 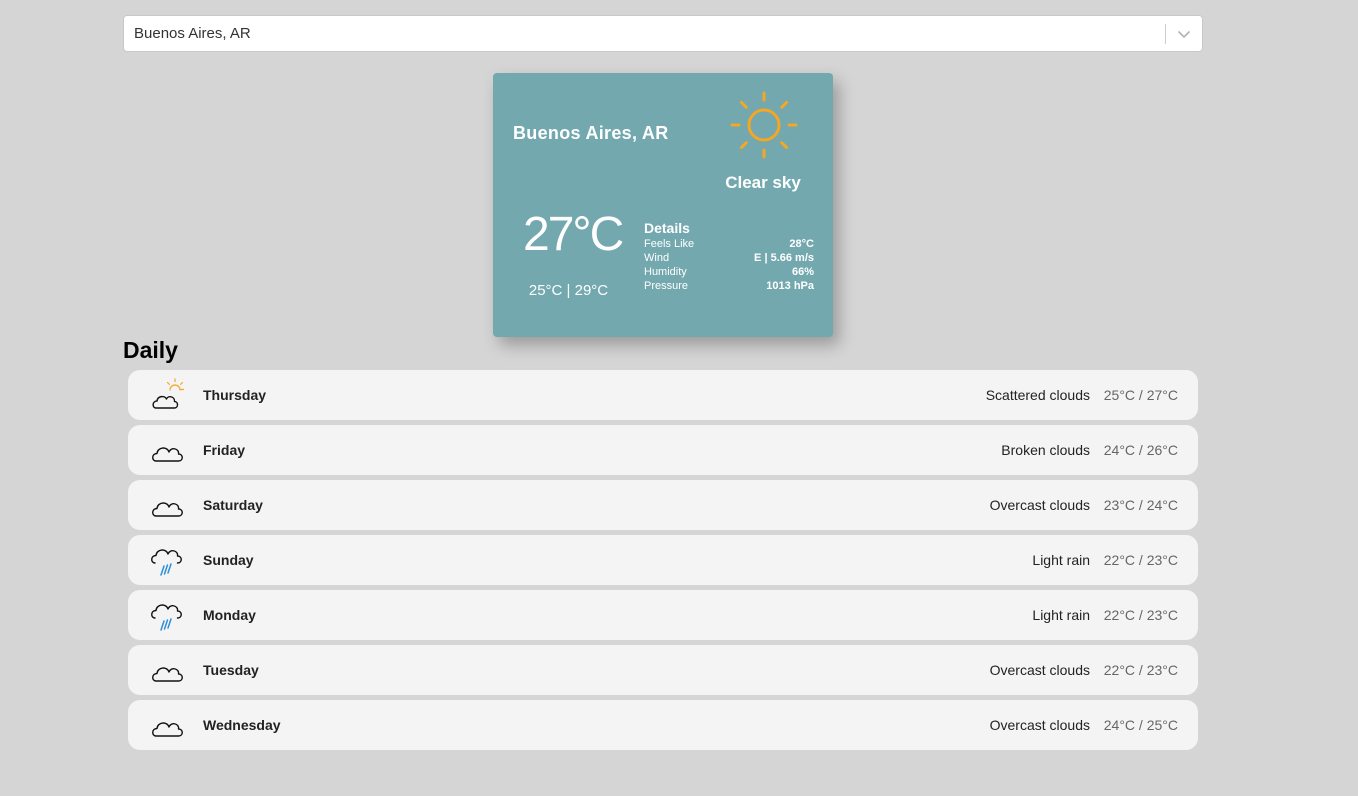 What do you see at coordinates (235, 395) in the screenshot?
I see `daily-day: Thursday` at bounding box center [235, 395].